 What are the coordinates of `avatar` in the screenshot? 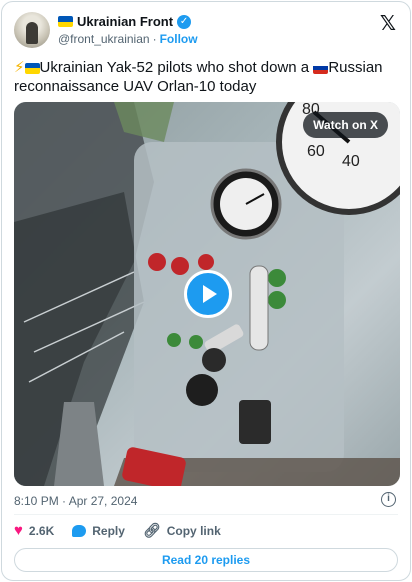 It's located at (32, 30).